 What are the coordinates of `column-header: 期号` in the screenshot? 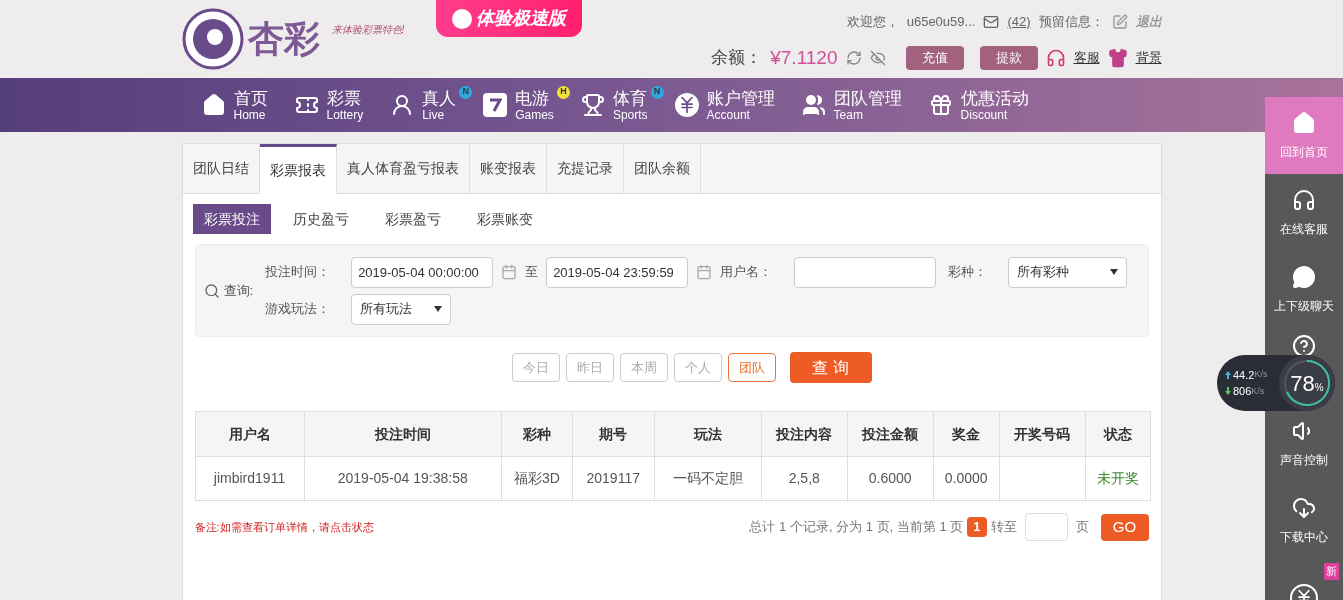 It's located at (613, 434).